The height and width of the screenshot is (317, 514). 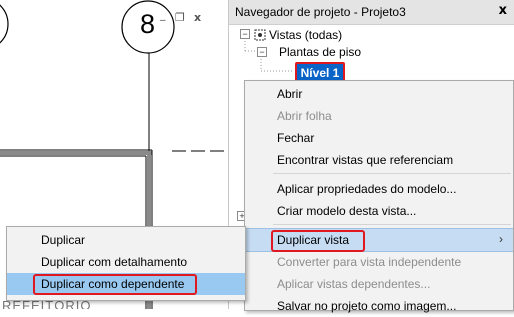 What do you see at coordinates (180, 17) in the screenshot?
I see `restore-icon: ❐` at bounding box center [180, 17].